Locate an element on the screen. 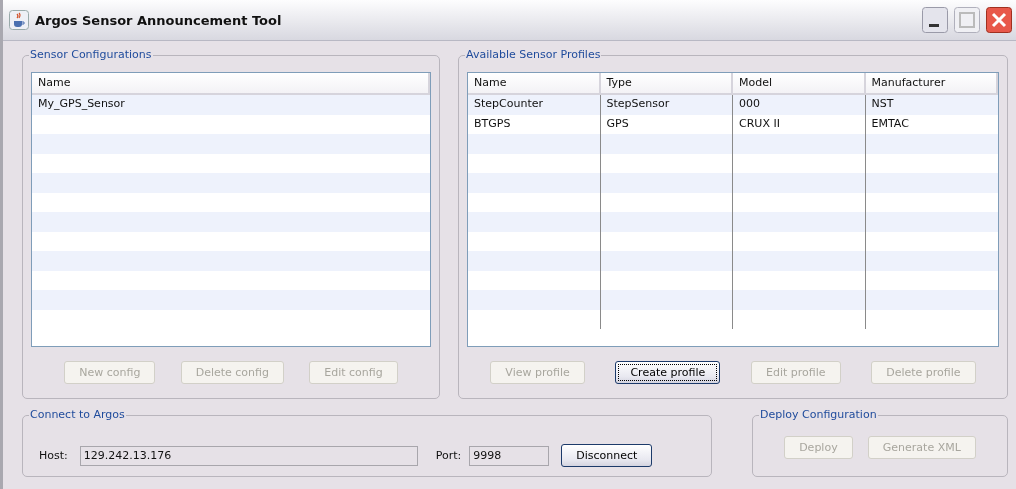 This screenshot has height=489, width=1016. table-cell: StepSensor is located at coordinates (666, 105).